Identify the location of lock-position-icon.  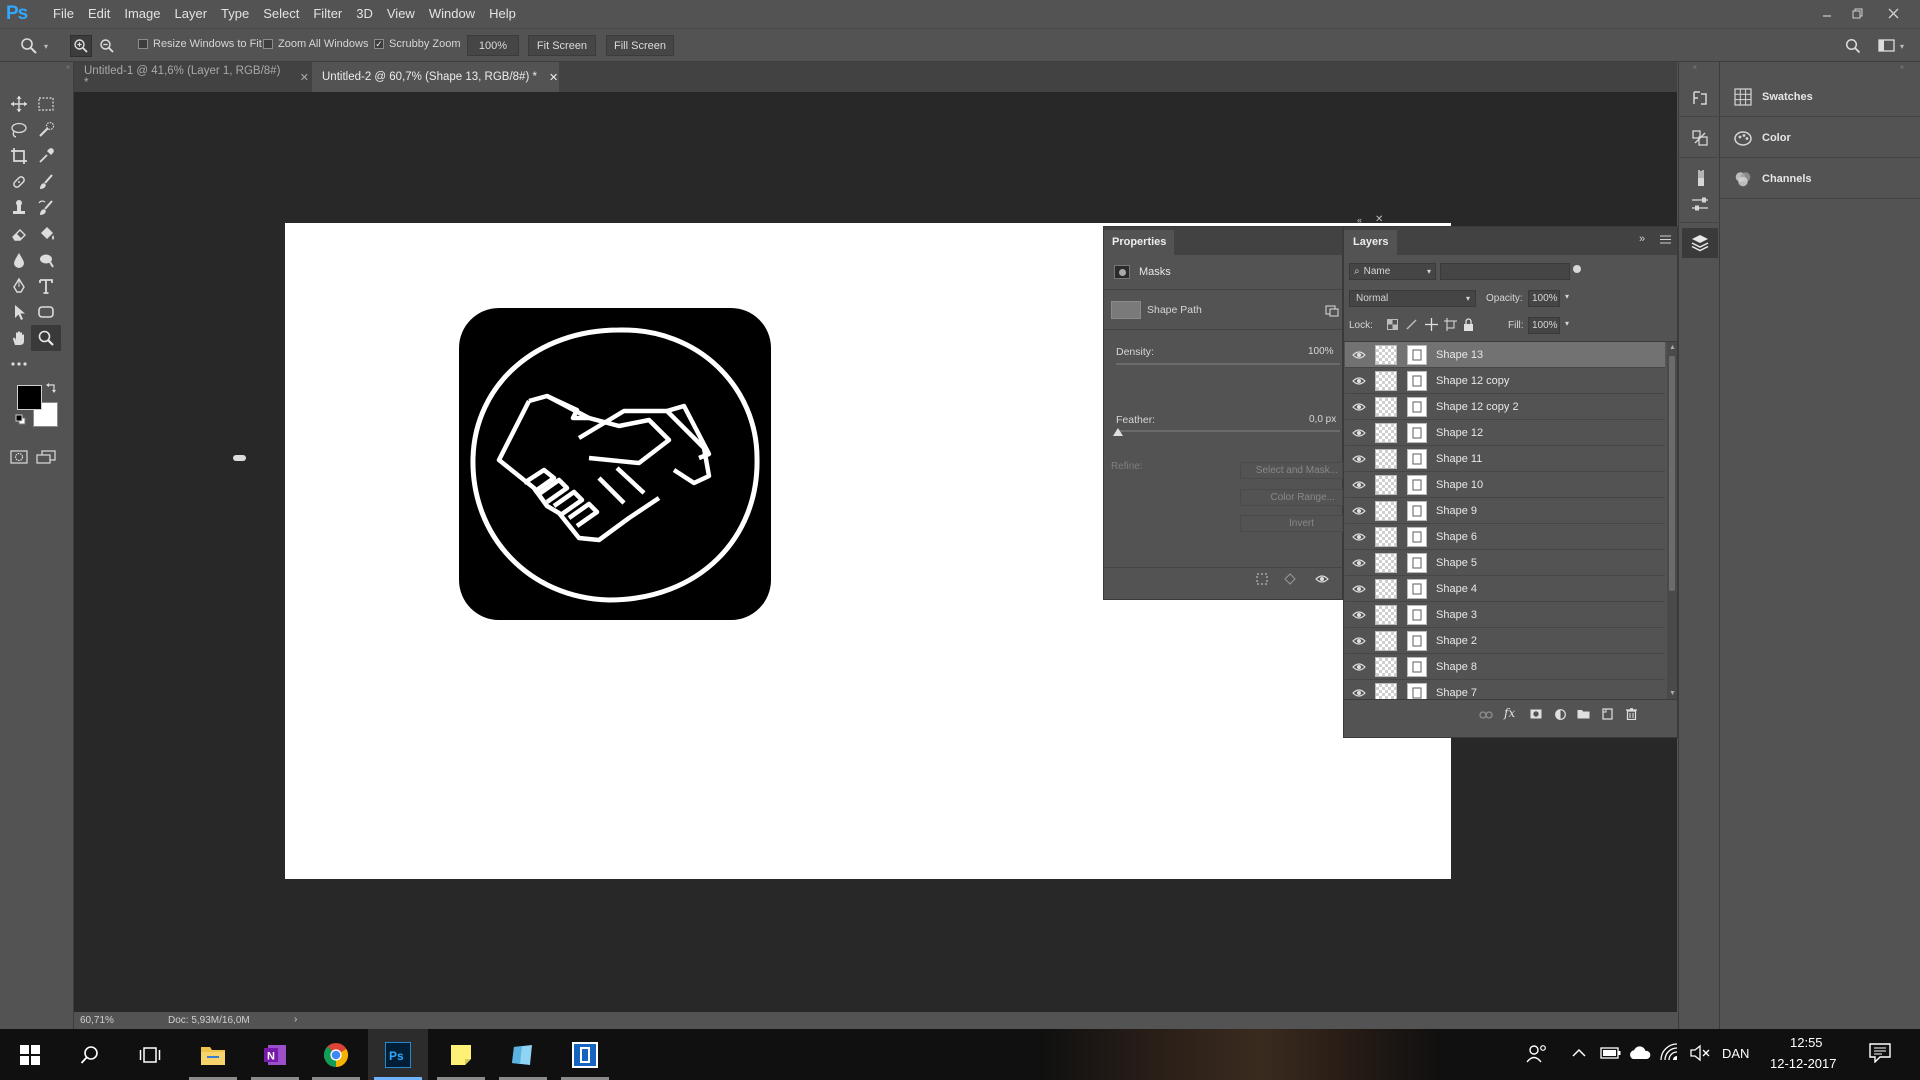
(1431, 324).